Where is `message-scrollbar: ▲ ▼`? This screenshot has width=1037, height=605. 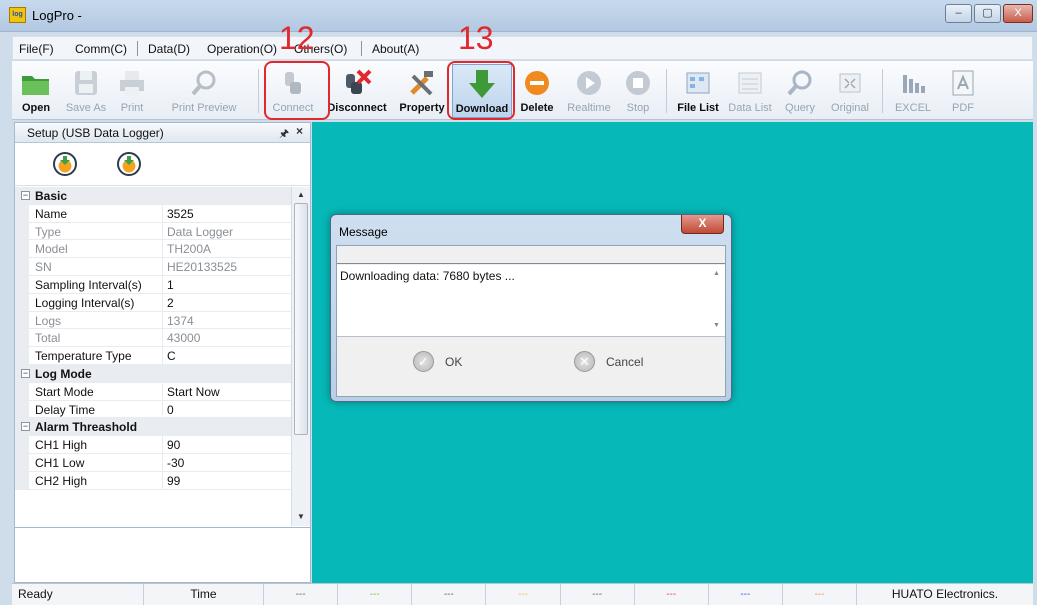 message-scrollbar: ▲ ▼ is located at coordinates (717, 300).